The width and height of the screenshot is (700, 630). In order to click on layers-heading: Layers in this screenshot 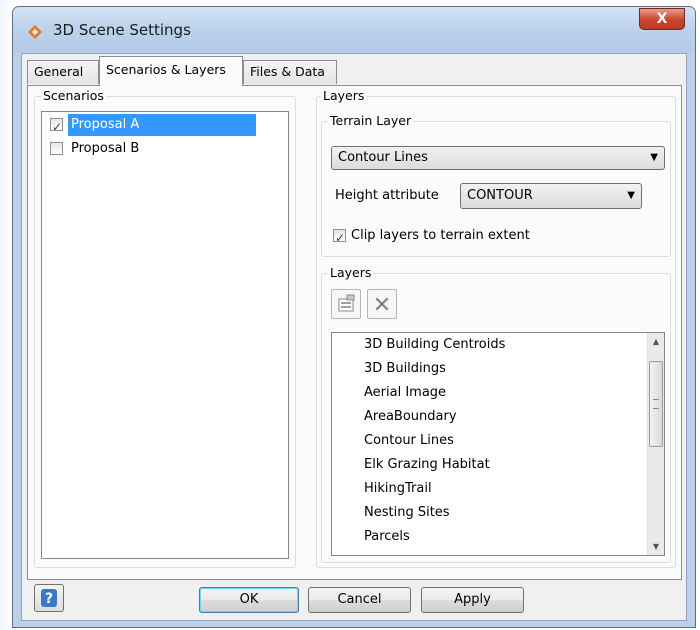, I will do `click(351, 273)`.